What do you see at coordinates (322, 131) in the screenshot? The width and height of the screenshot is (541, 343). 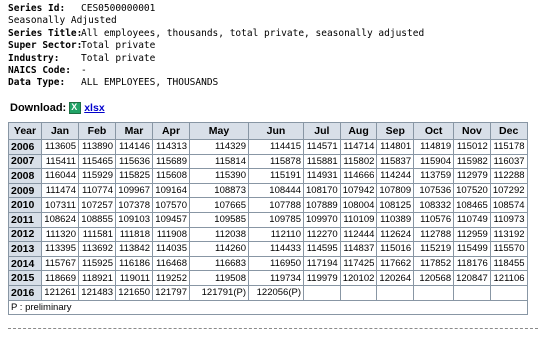 I see `column-header: Jul` at bounding box center [322, 131].